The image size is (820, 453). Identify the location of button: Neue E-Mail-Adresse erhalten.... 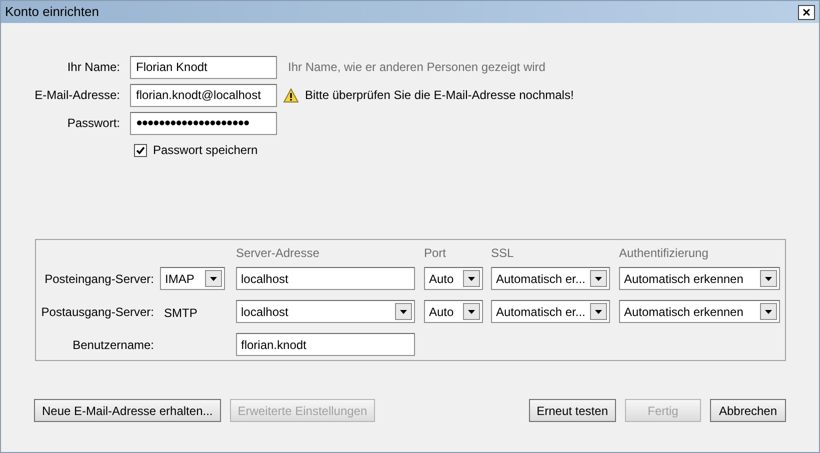
(127, 410).